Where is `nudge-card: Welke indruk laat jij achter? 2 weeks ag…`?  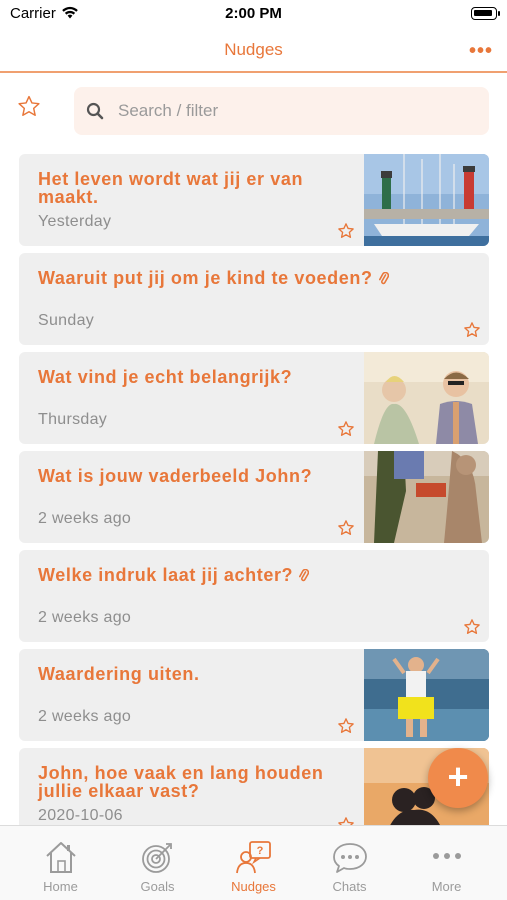
nudge-card: Welke indruk laat jij achter? 2 weeks ag… is located at coordinates (254, 596).